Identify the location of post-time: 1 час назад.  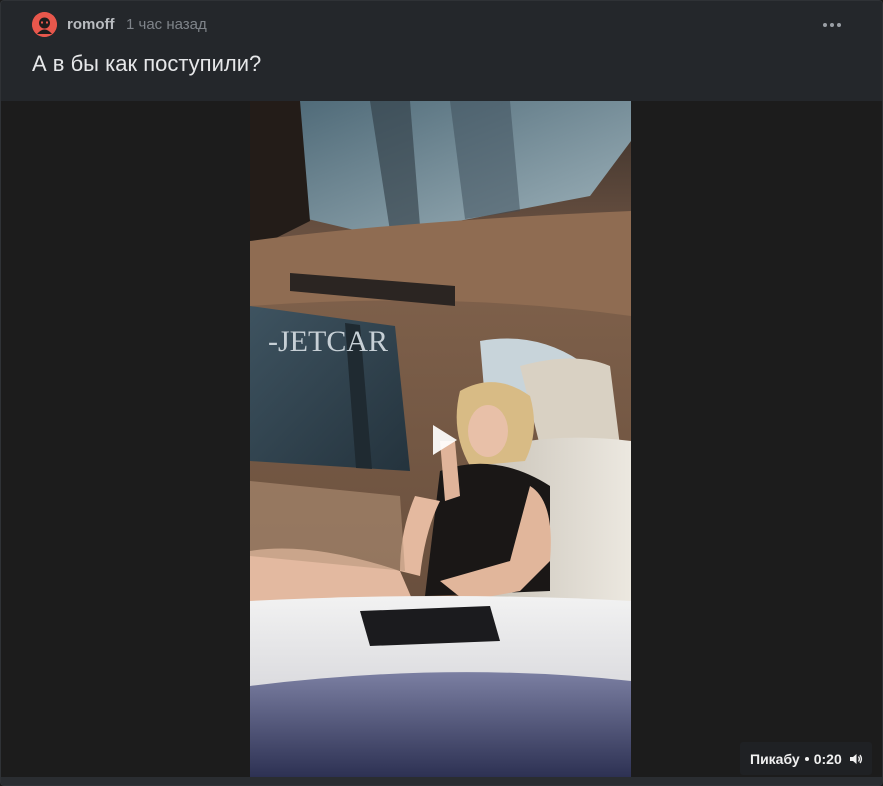
(166, 24).